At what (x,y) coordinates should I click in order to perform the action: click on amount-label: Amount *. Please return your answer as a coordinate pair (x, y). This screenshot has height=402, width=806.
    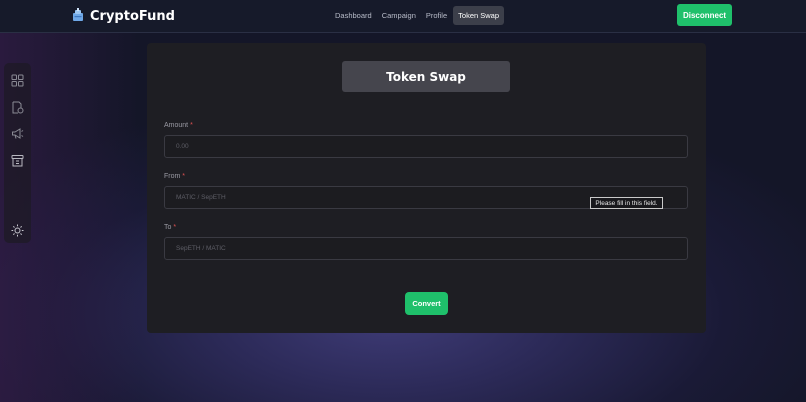
    Looking at the image, I should click on (178, 125).